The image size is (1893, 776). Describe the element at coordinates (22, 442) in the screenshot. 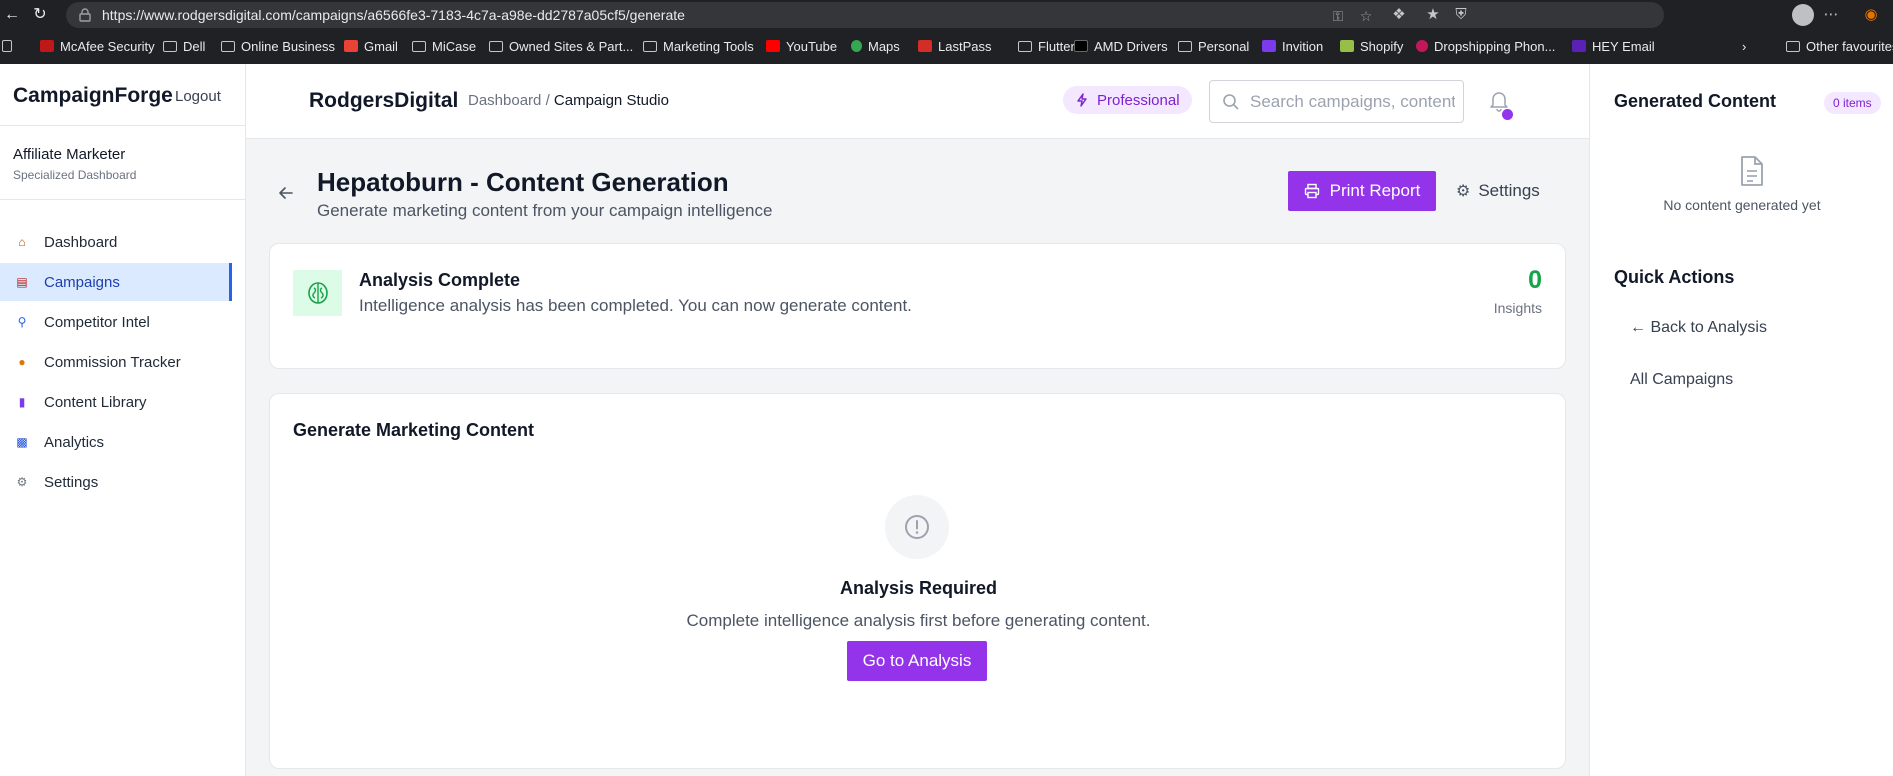

I see `bar-chart-icon: ▩` at that location.